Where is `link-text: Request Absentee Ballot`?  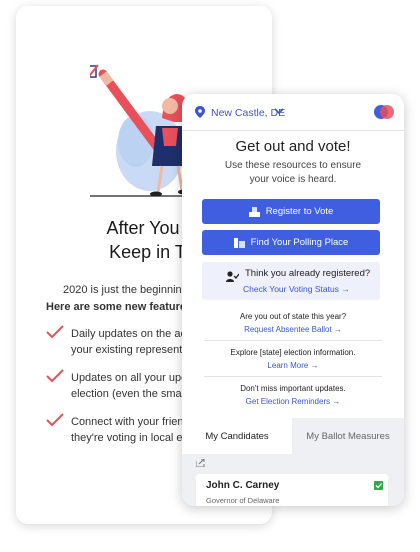 link-text: Request Absentee Ballot is located at coordinates (288, 329).